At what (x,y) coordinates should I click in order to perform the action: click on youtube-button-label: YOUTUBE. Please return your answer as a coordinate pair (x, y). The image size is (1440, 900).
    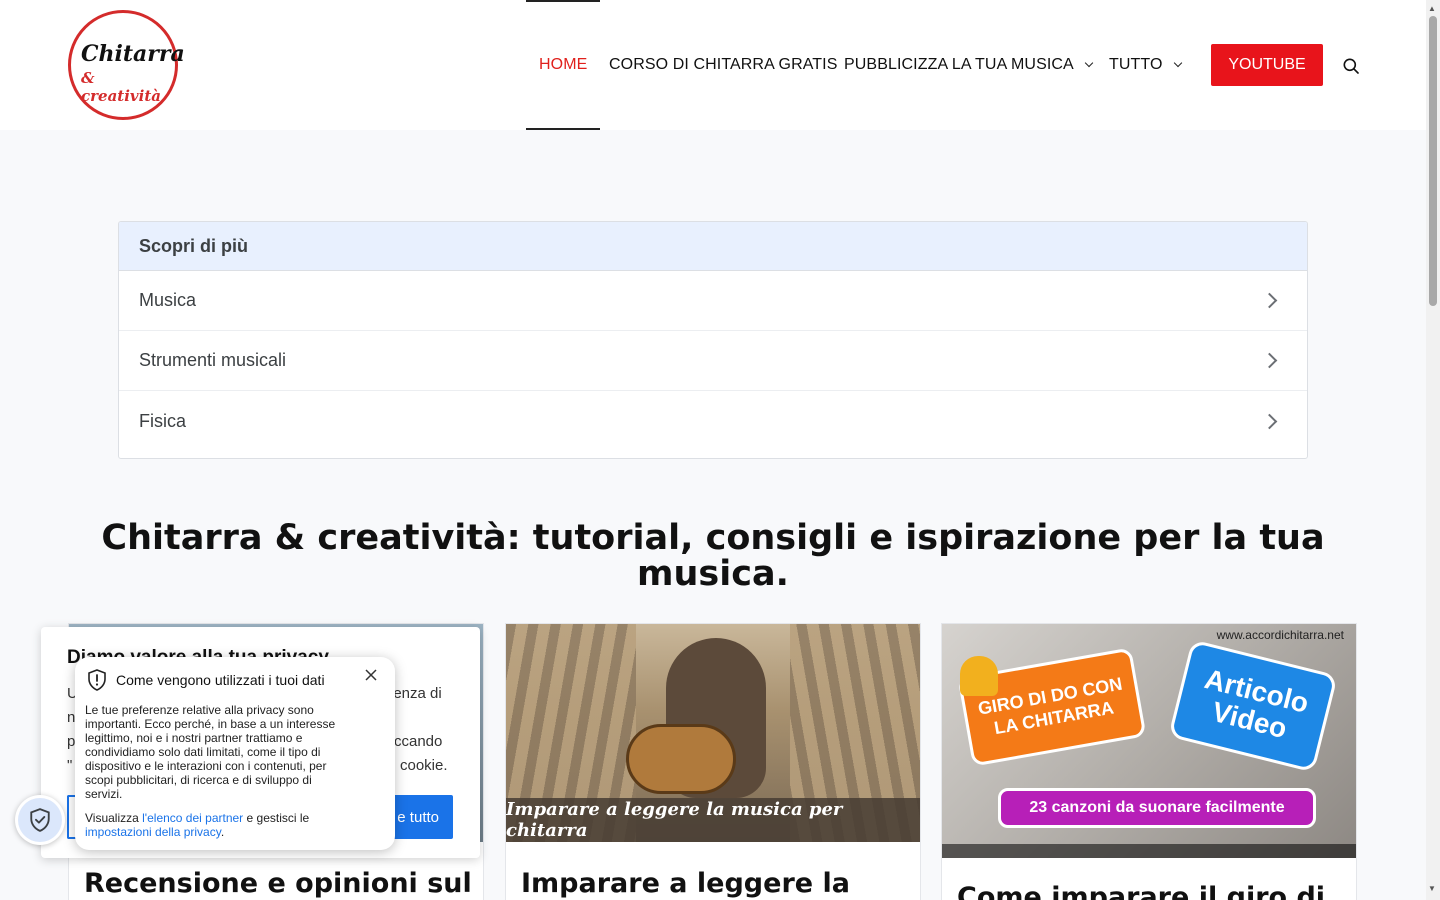
    Looking at the image, I should click on (1267, 64).